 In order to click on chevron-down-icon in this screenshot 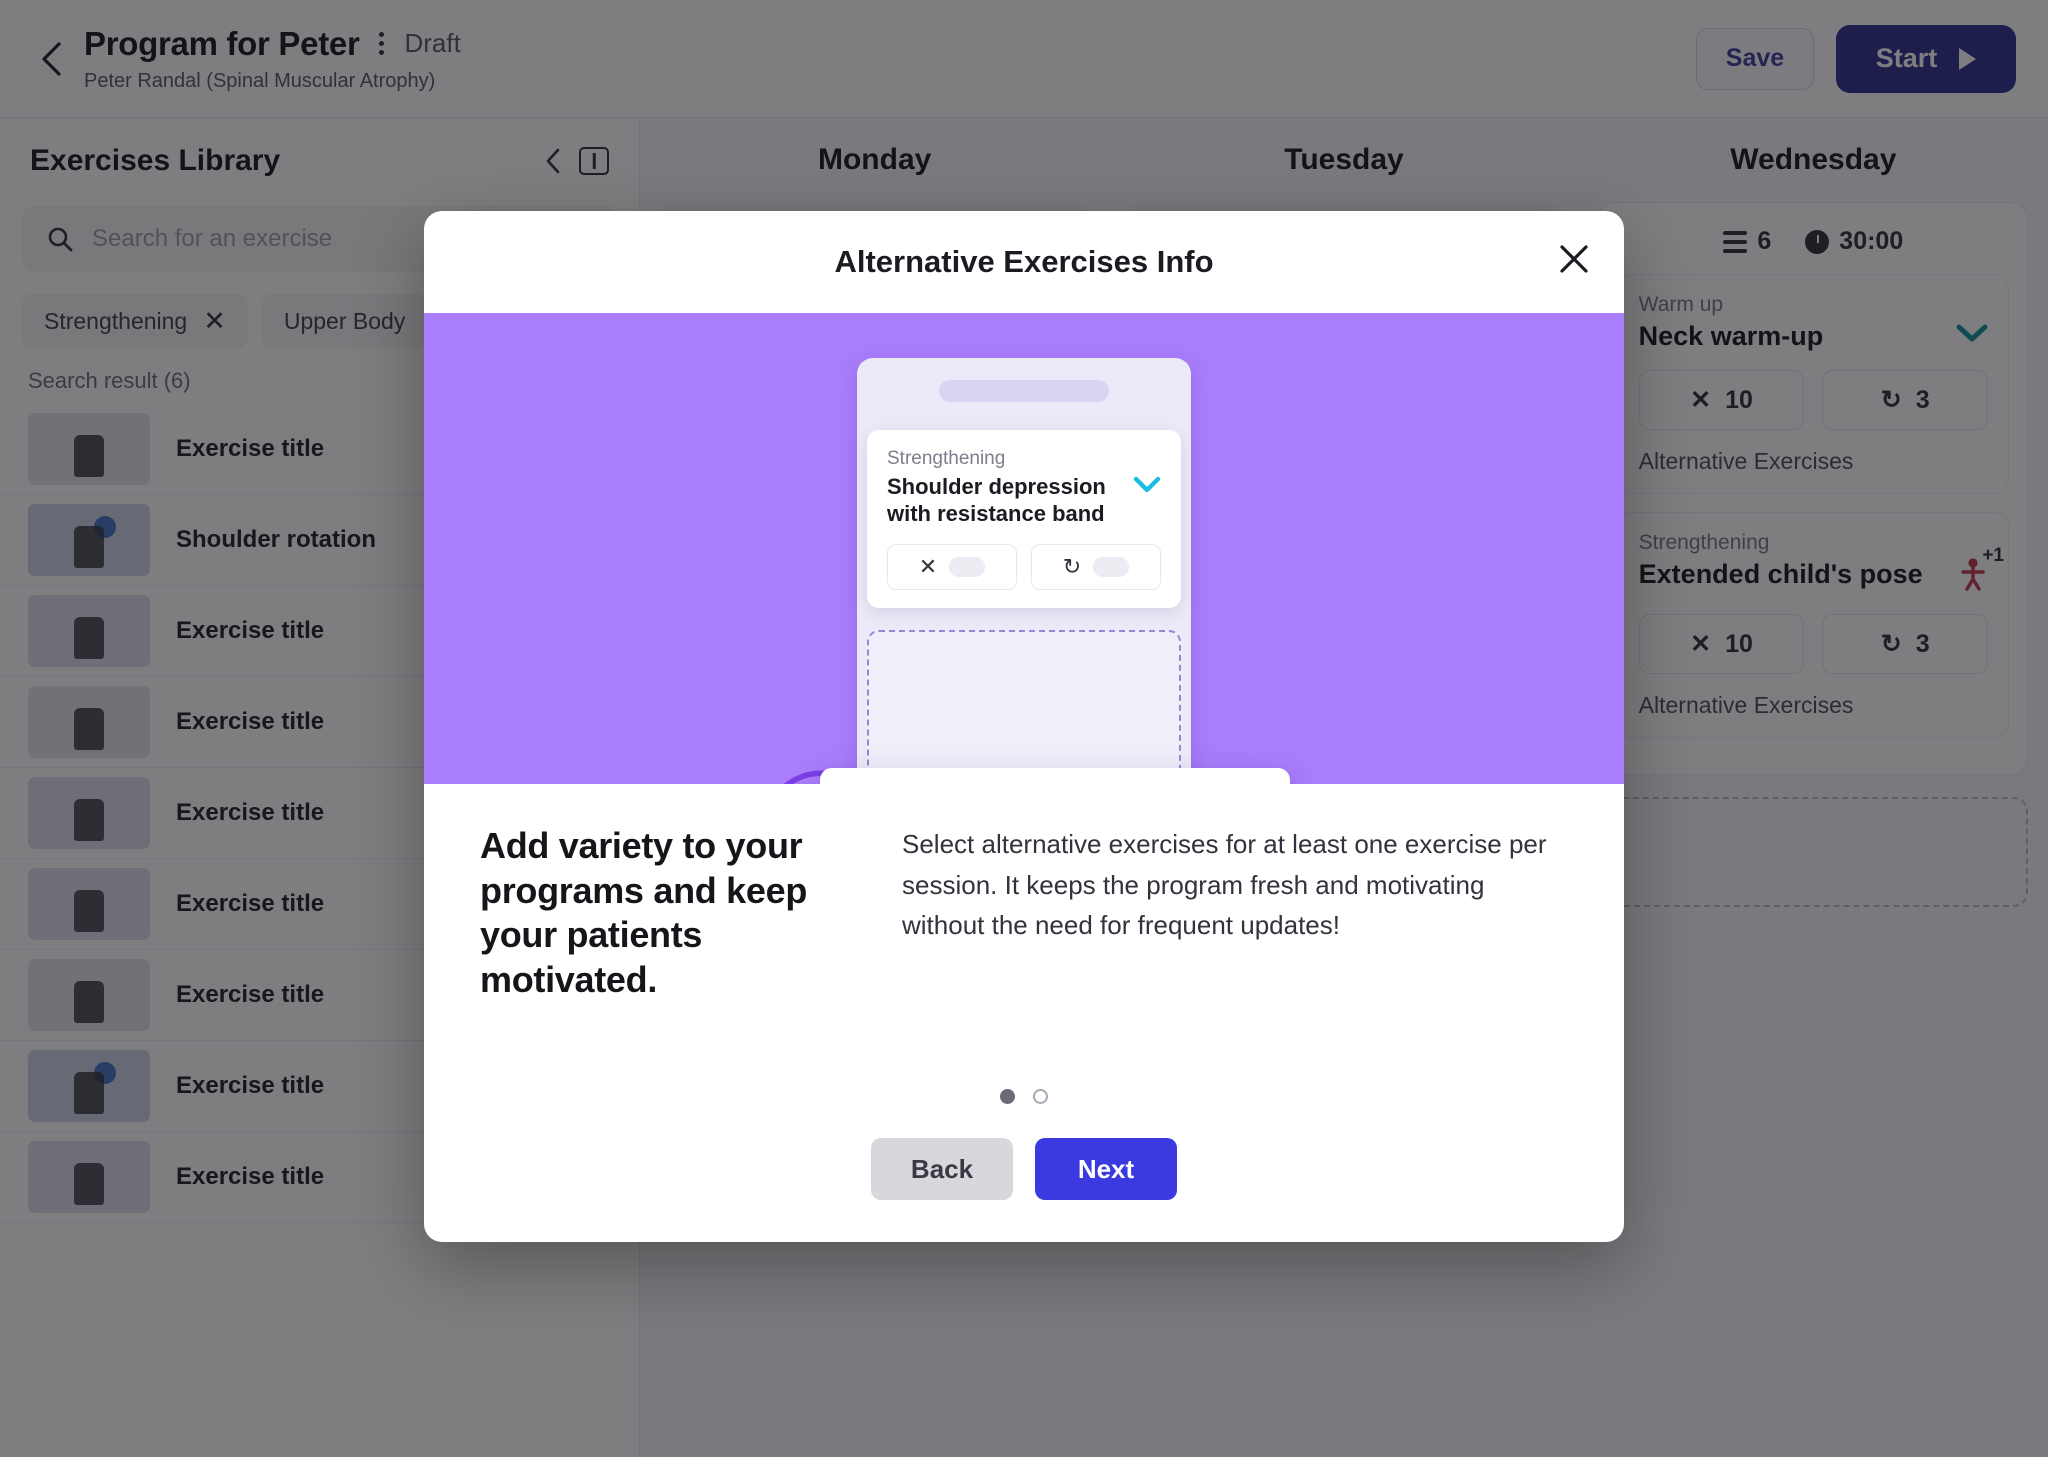, I will do `click(1147, 487)`.